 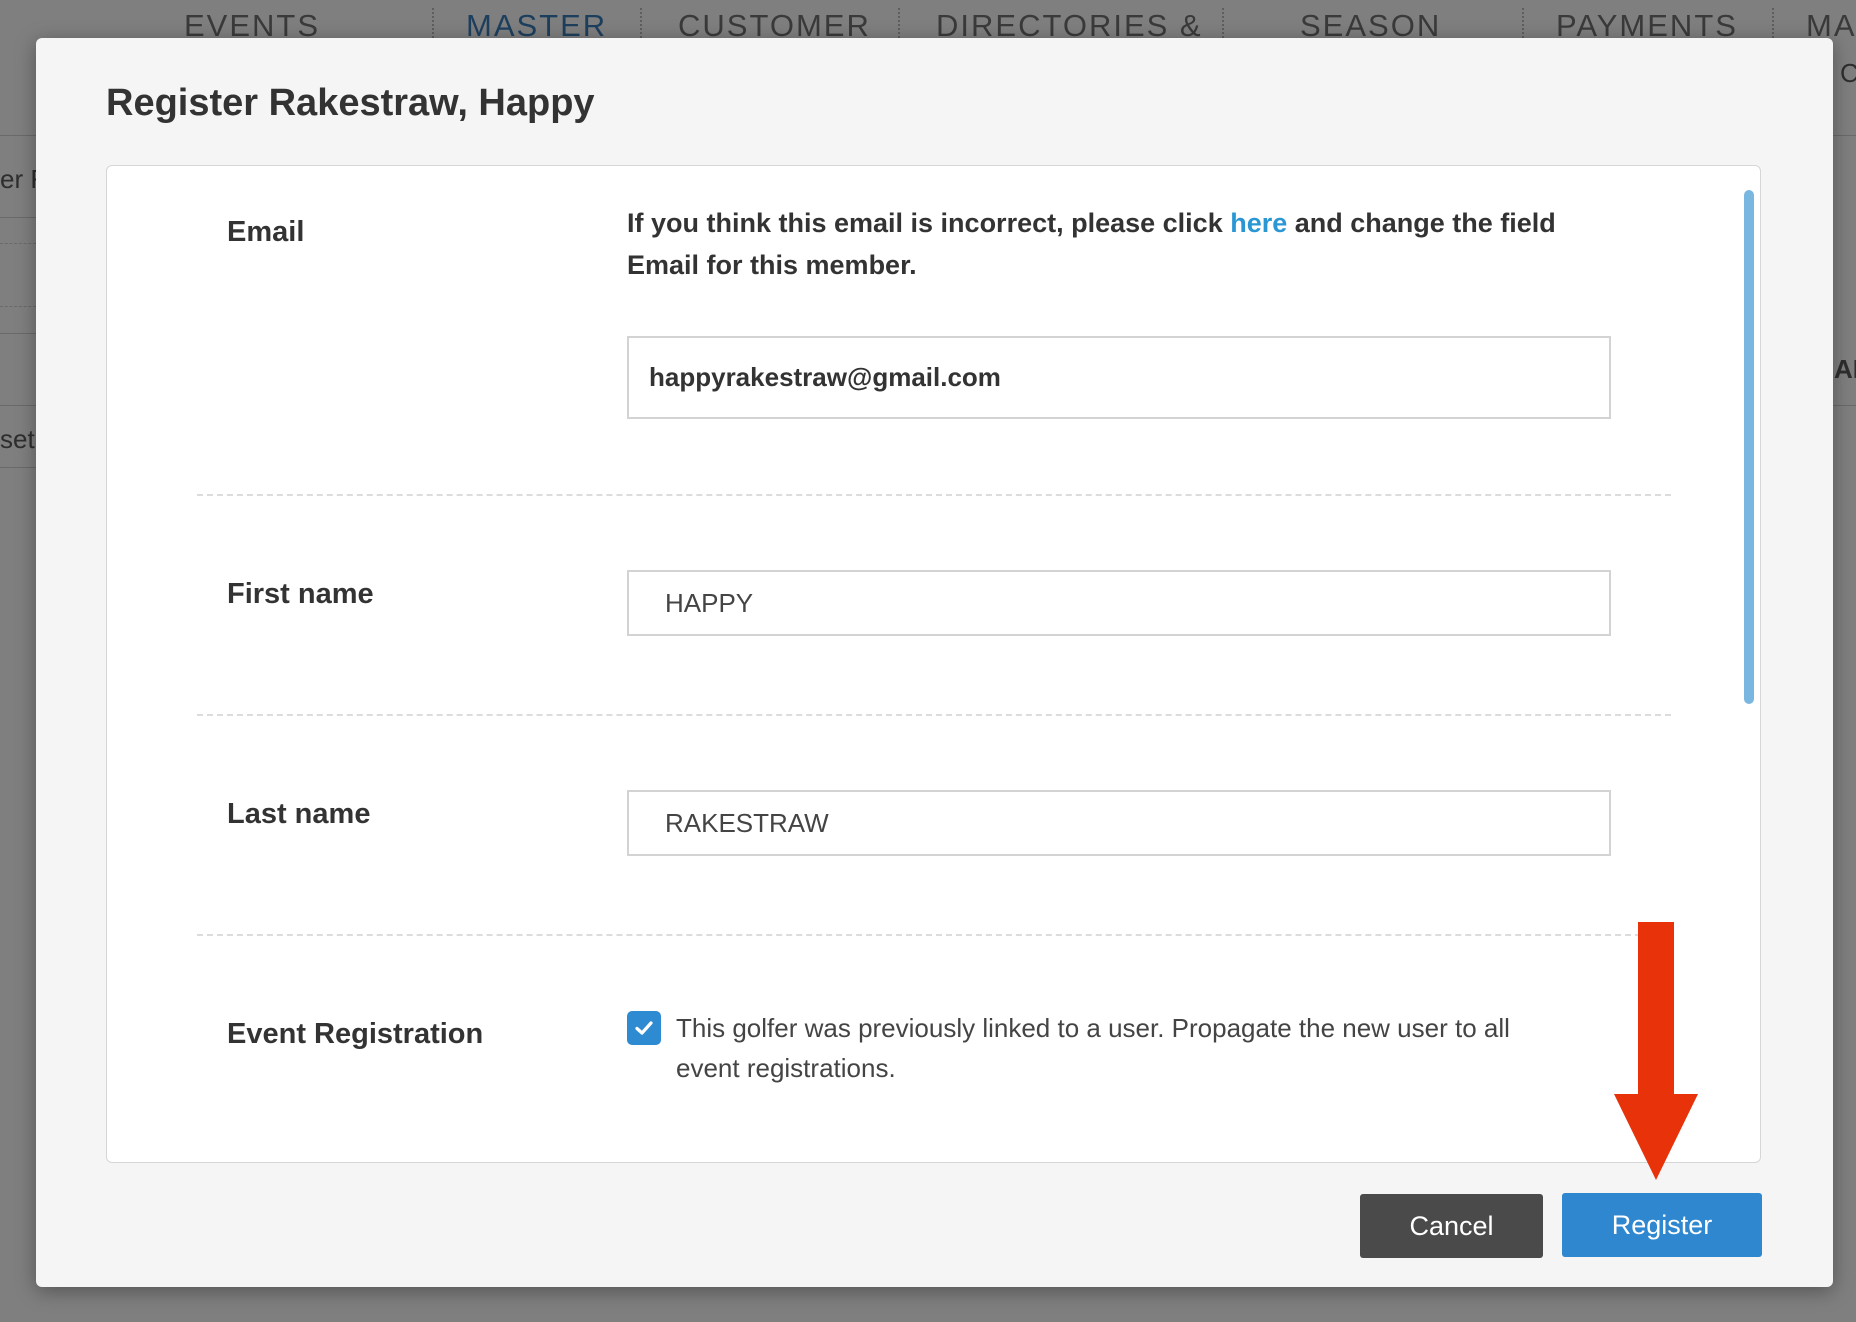 I want to click on arrow-head, so click(x=1656, y=1137).